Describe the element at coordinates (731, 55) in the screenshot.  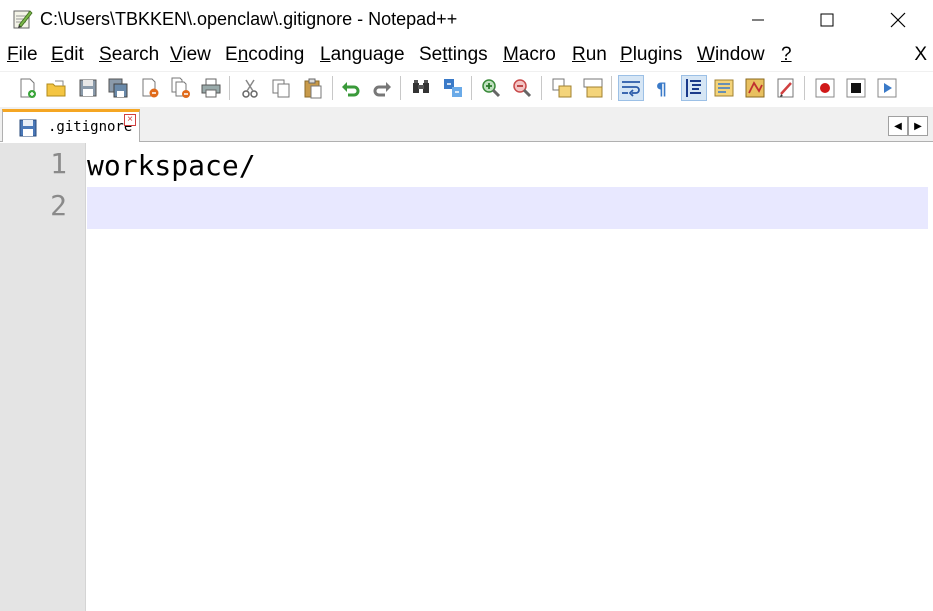
I see `menu-window: Window` at that location.